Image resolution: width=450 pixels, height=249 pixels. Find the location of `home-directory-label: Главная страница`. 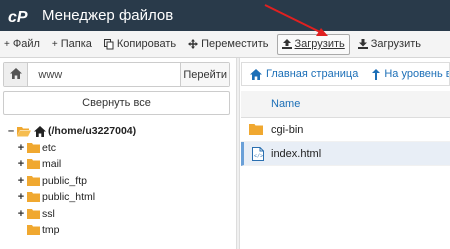

home-directory-label: Главная страница is located at coordinates (312, 74).